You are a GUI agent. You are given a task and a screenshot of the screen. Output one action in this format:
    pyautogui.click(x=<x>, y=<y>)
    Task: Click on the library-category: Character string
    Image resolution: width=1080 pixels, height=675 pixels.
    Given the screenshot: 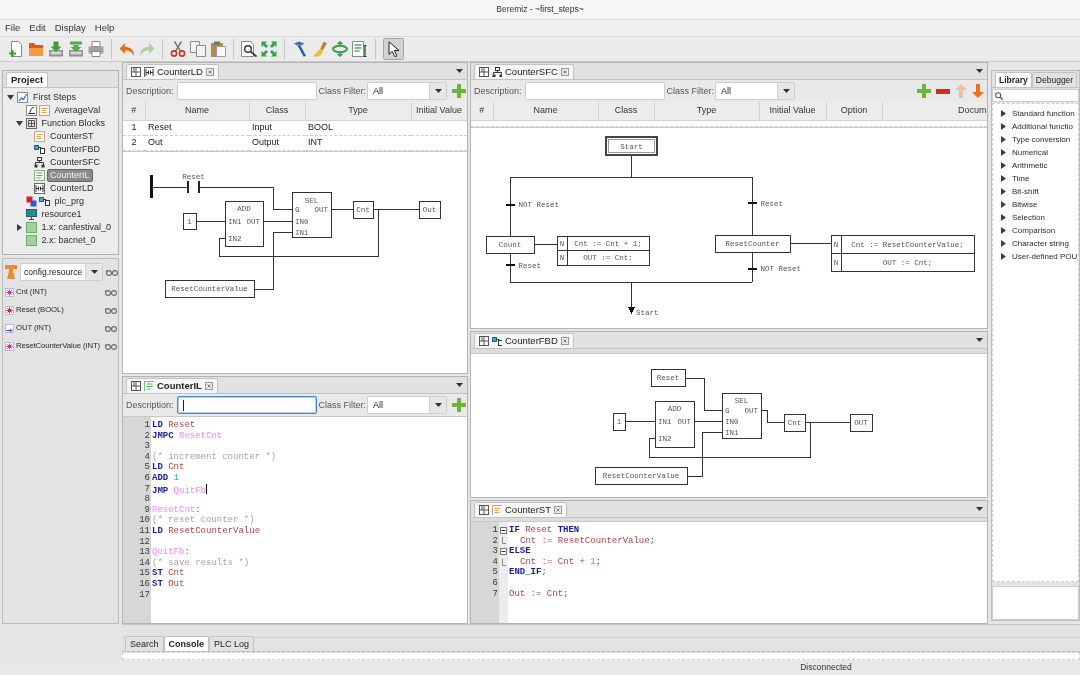 What is the action you would take?
    pyautogui.click(x=1040, y=243)
    